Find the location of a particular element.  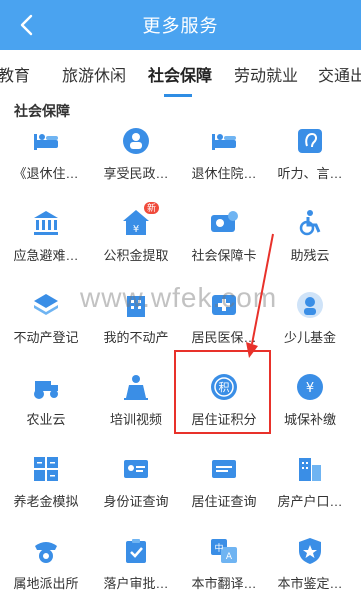

page-title: 更多服务 is located at coordinates (180, 26).